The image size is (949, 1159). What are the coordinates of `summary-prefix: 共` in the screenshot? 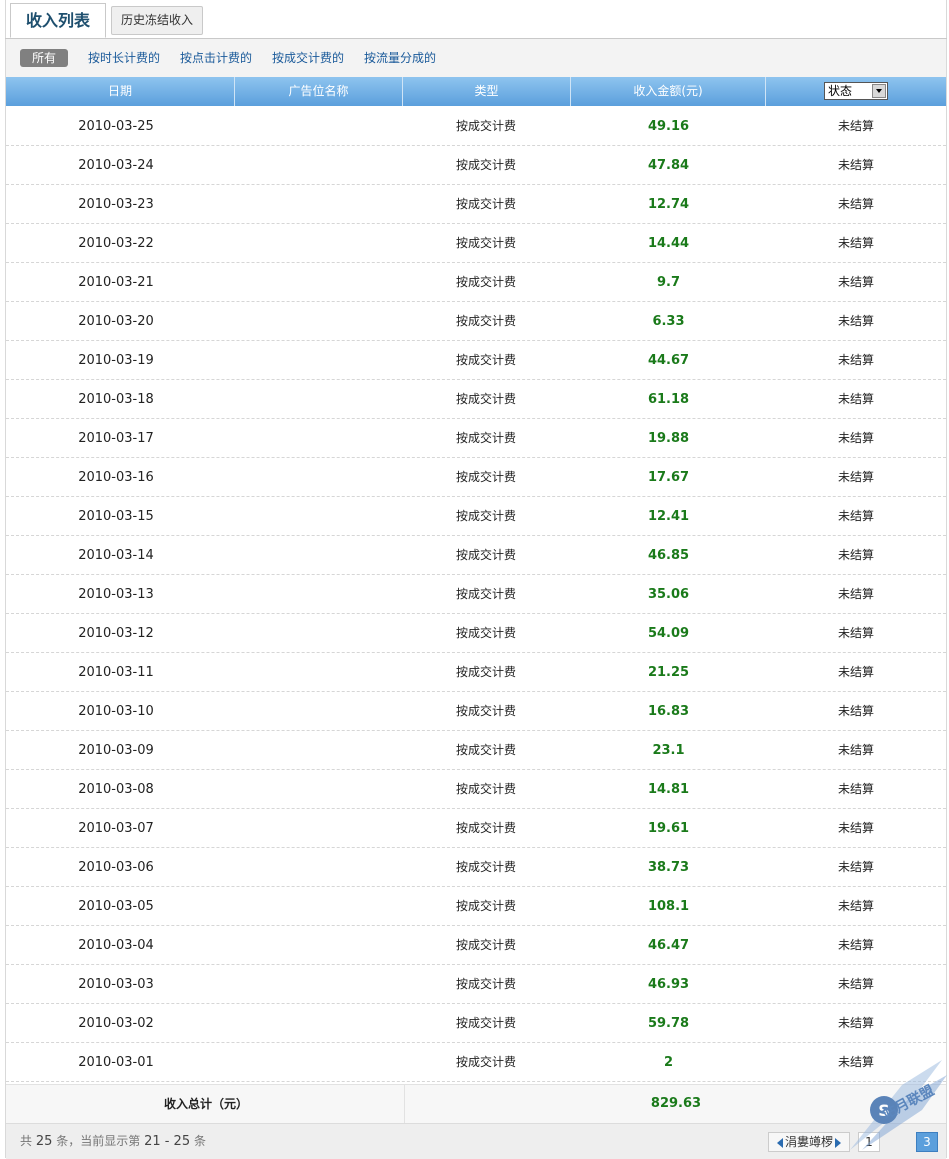 It's located at (26, 1141).